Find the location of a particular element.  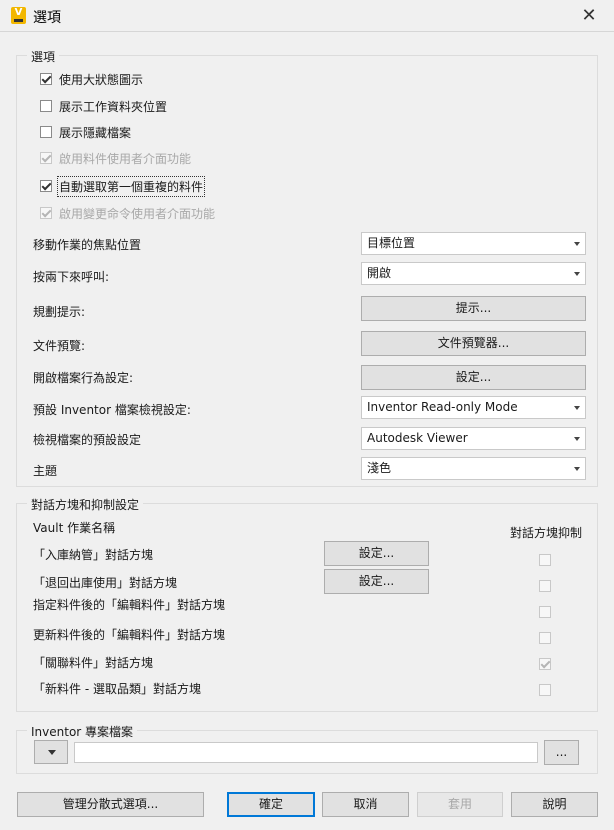

suppress-checkin-checkbox is located at coordinates (545, 560).